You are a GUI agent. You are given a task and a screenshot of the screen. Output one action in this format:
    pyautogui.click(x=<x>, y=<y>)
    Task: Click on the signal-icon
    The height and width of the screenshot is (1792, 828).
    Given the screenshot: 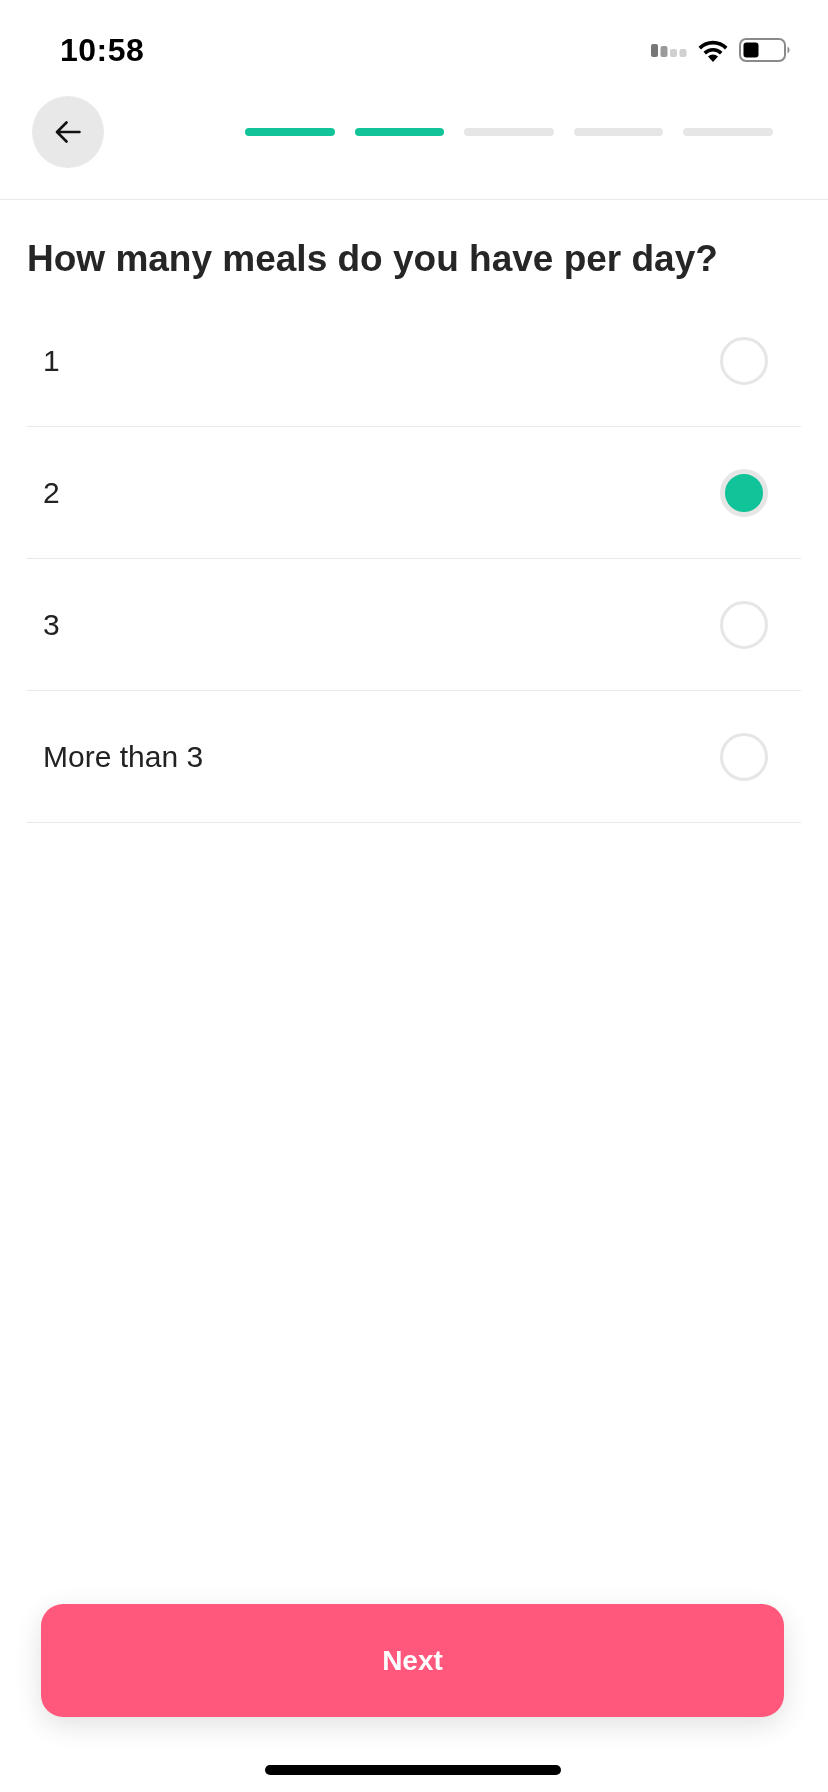 What is the action you would take?
    pyautogui.click(x=669, y=50)
    